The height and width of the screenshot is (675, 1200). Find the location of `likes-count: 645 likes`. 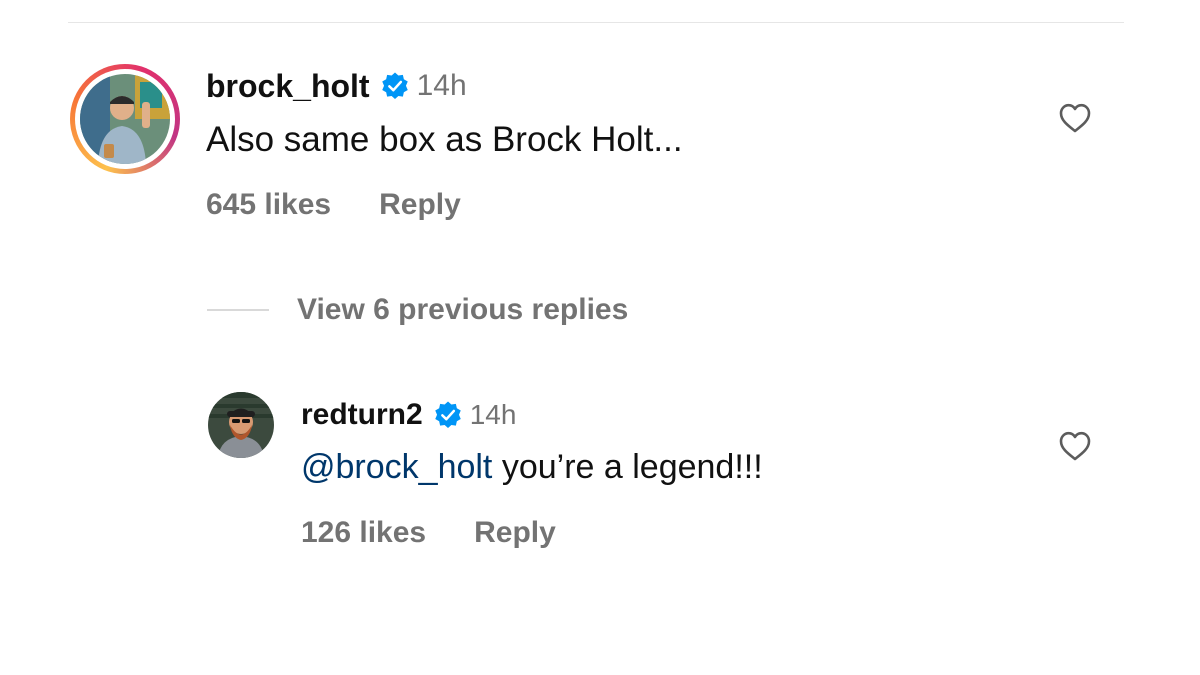

likes-count: 645 likes is located at coordinates (268, 205).